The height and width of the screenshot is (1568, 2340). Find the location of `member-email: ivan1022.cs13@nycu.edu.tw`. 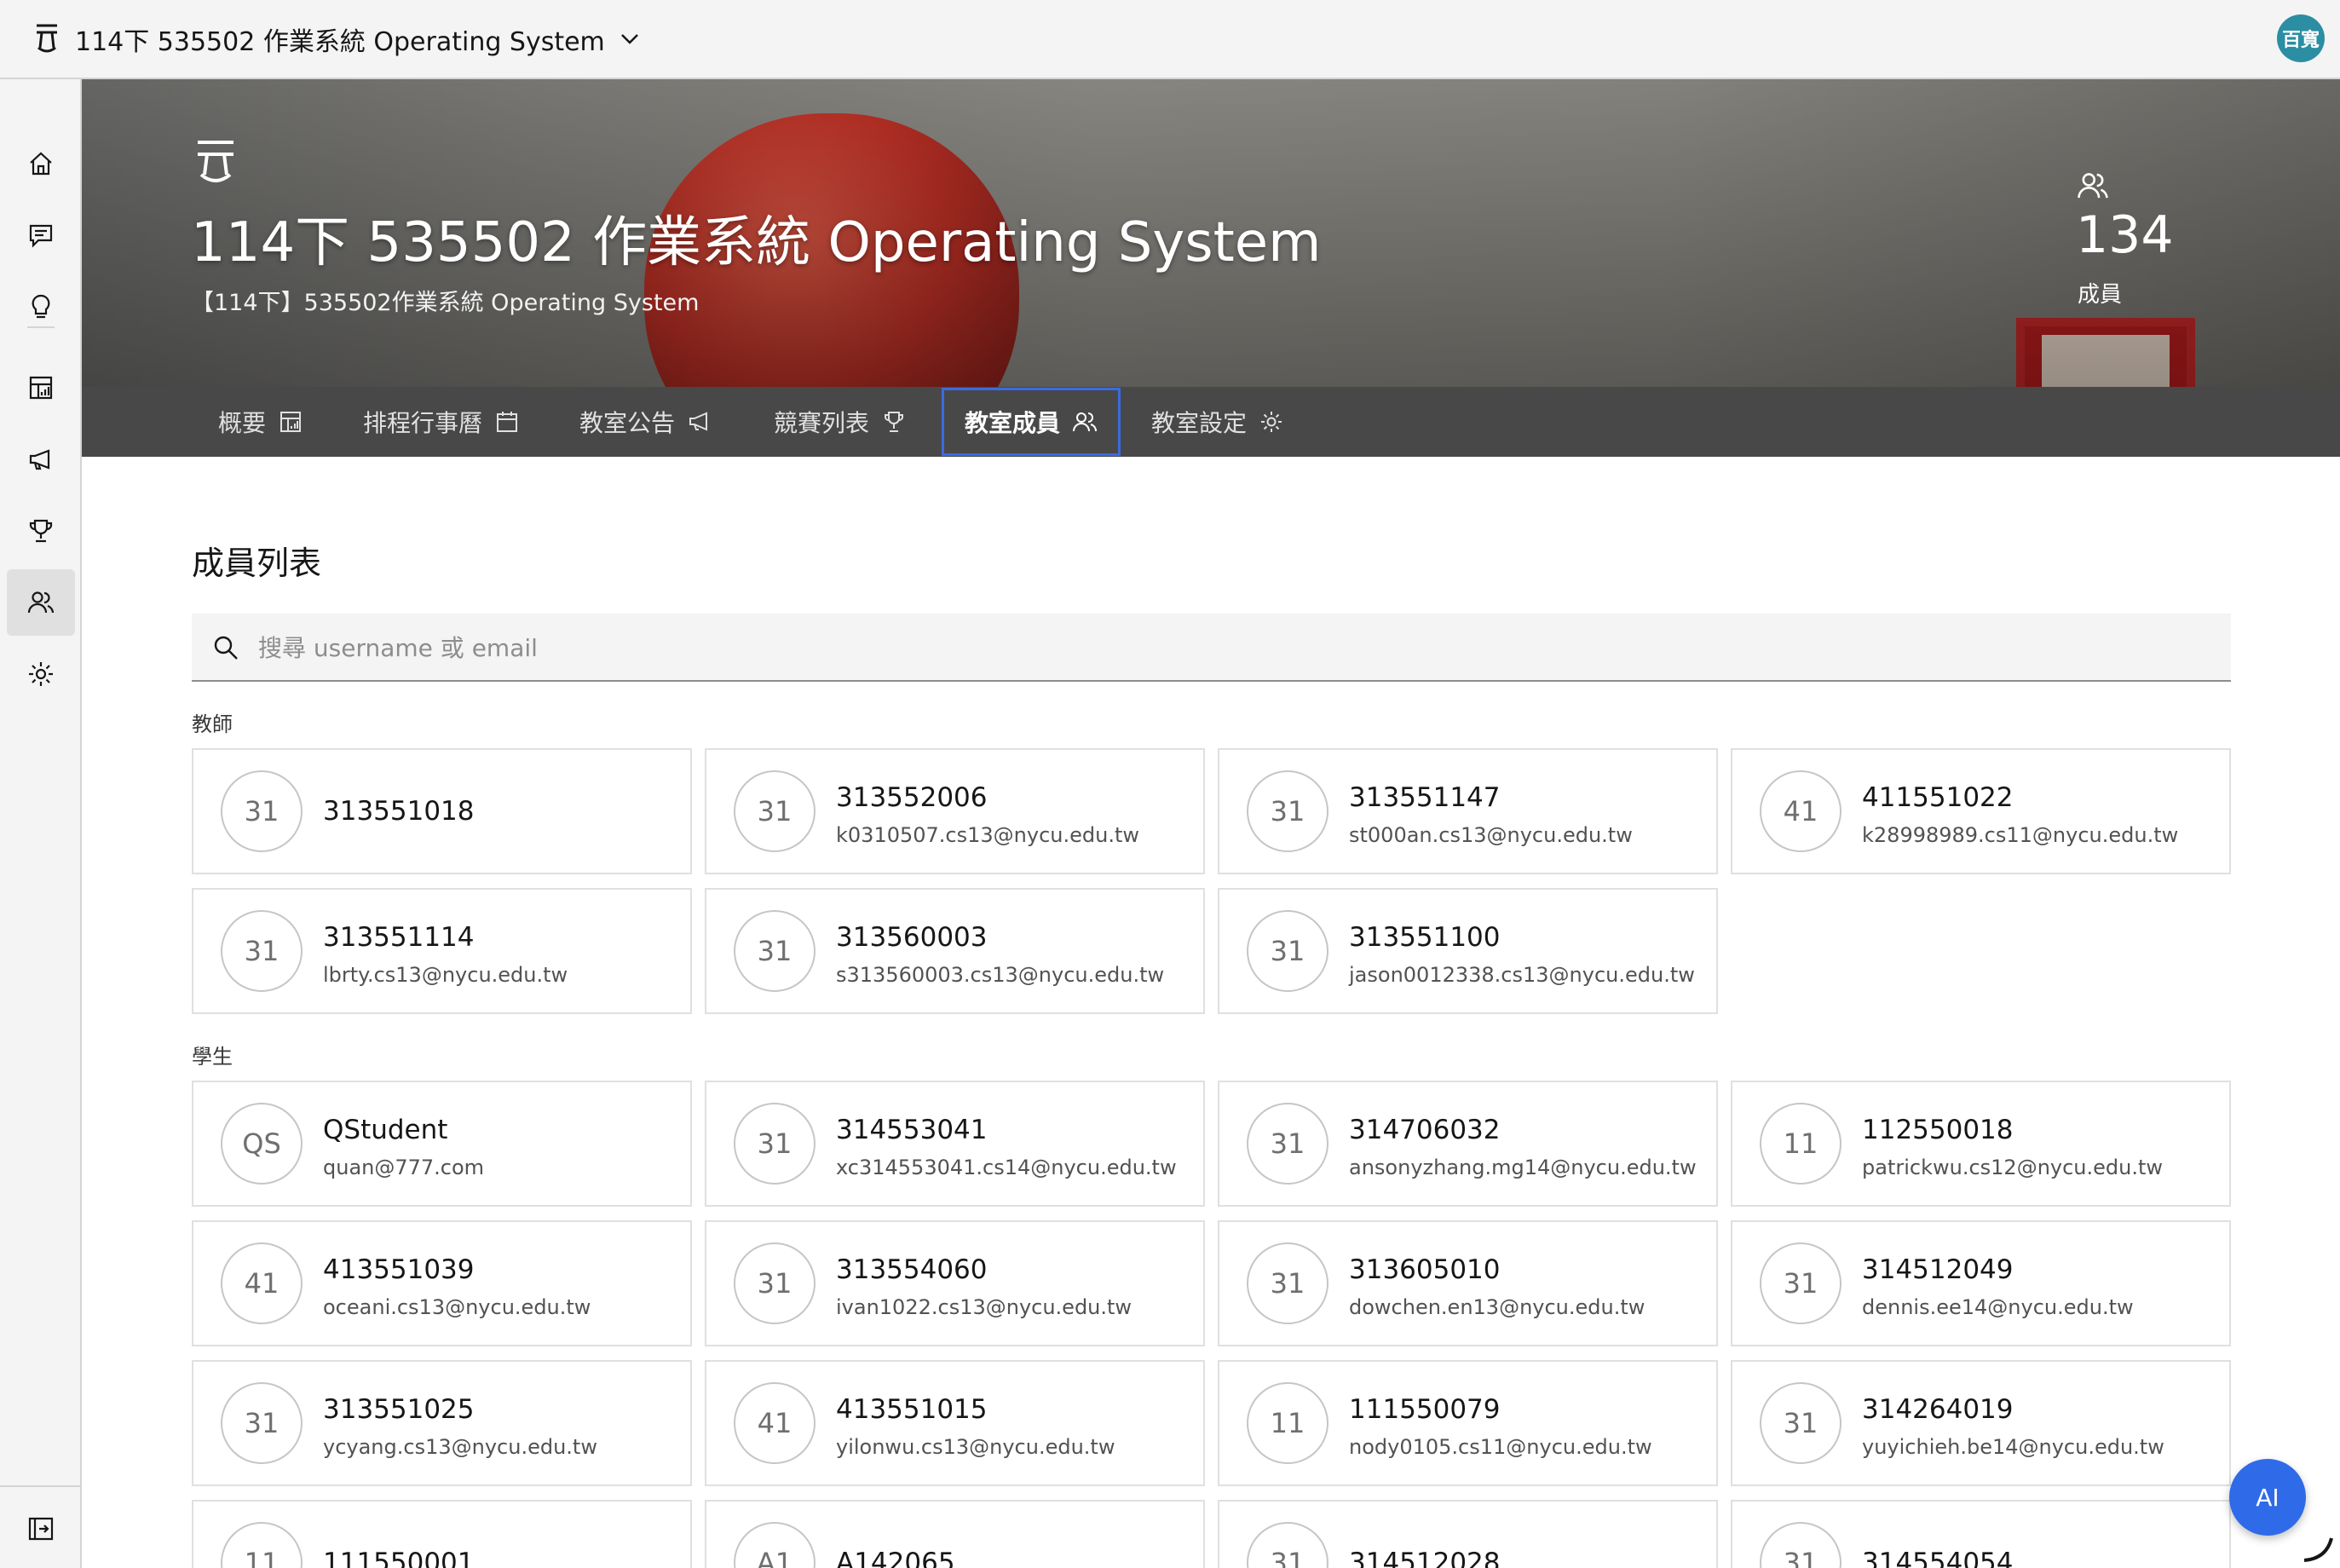

member-email: ivan1022.cs13@nycu.edu.tw is located at coordinates (984, 1307).